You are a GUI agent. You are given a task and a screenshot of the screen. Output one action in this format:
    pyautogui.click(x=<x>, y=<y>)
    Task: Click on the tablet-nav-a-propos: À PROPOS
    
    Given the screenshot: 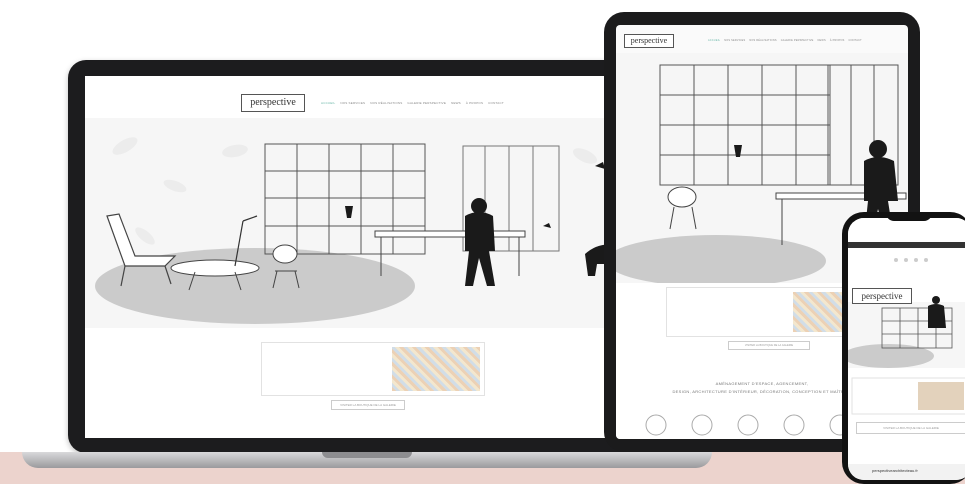 What is the action you would take?
    pyautogui.click(x=837, y=40)
    